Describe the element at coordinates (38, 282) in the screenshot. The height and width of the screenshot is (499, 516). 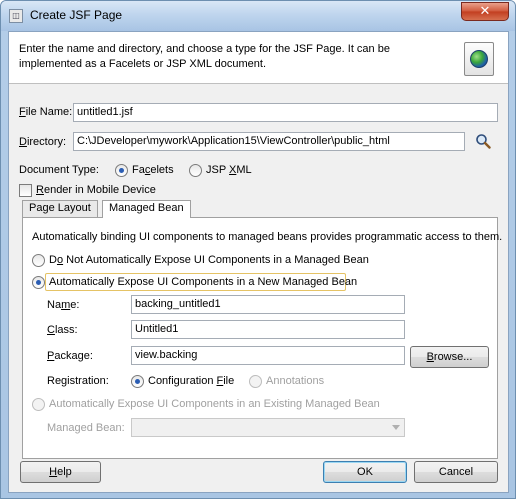
I see `option-new-bean-radio` at that location.